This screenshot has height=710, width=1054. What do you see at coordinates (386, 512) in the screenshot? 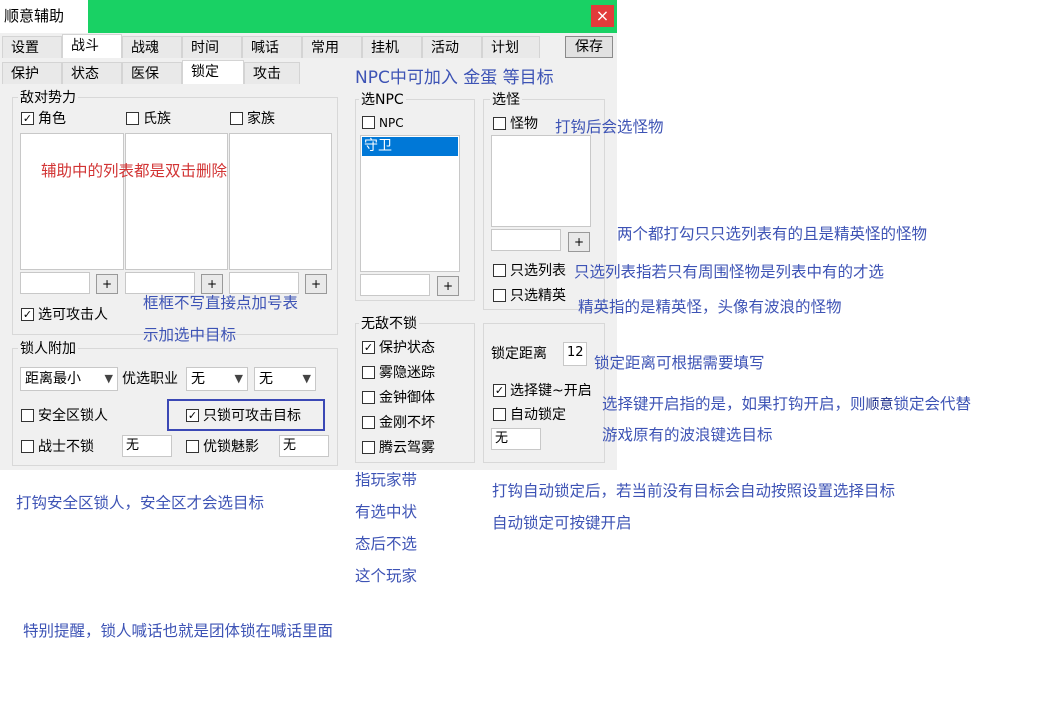
I see `note-player-status-2: 有选中状` at bounding box center [386, 512].